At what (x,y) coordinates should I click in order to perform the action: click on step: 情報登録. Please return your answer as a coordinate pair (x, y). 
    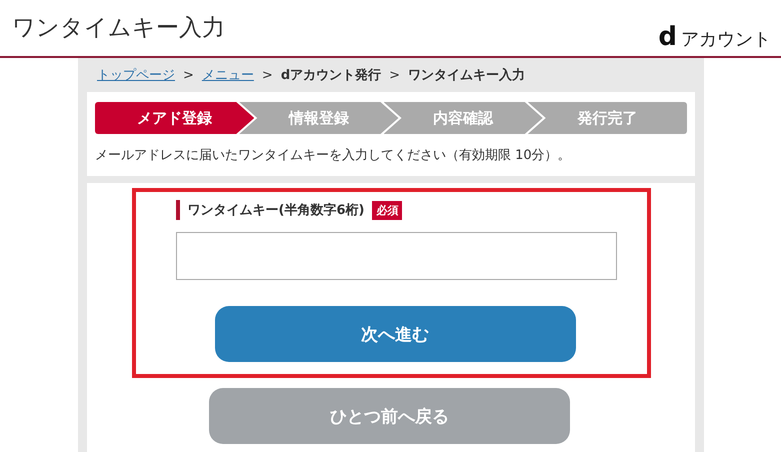
    Looking at the image, I should click on (318, 118).